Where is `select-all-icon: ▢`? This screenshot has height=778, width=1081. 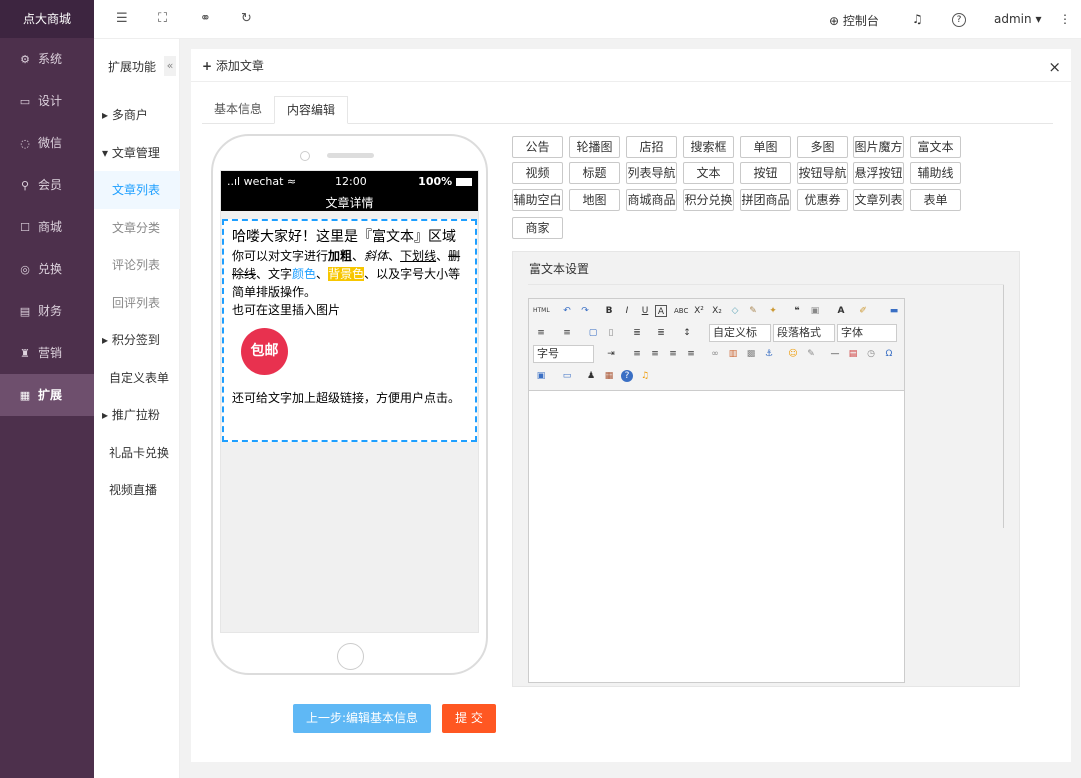 select-all-icon: ▢ is located at coordinates (593, 333).